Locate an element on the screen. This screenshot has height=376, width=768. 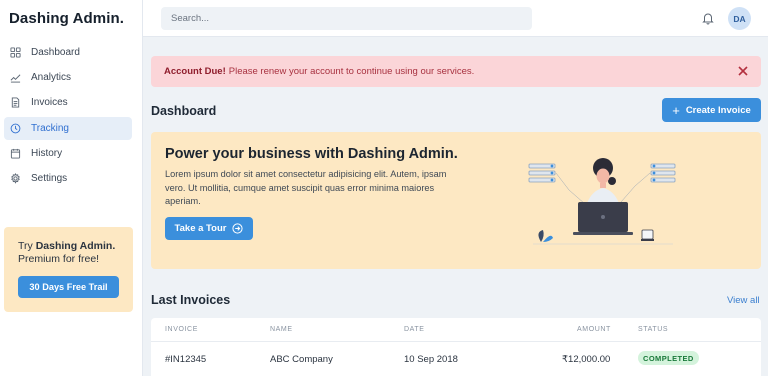
sidebar-item-dashboard: Dashboard is located at coordinates (68, 52).